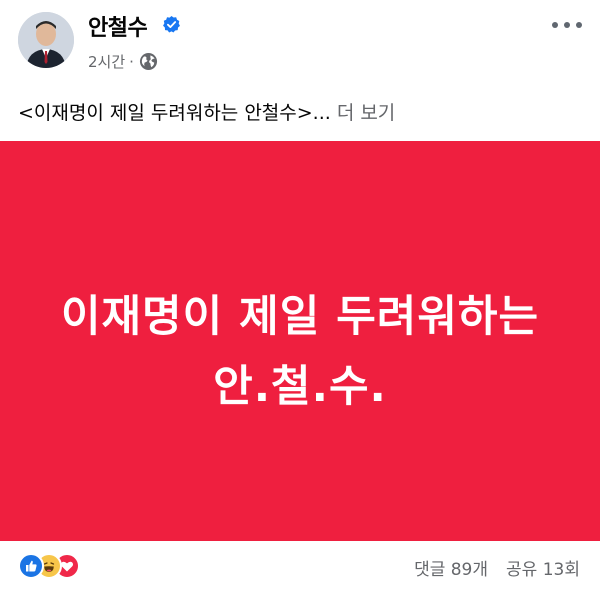 Image resolution: width=600 pixels, height=594 pixels. I want to click on see-more-link: 더 보기, so click(366, 113).